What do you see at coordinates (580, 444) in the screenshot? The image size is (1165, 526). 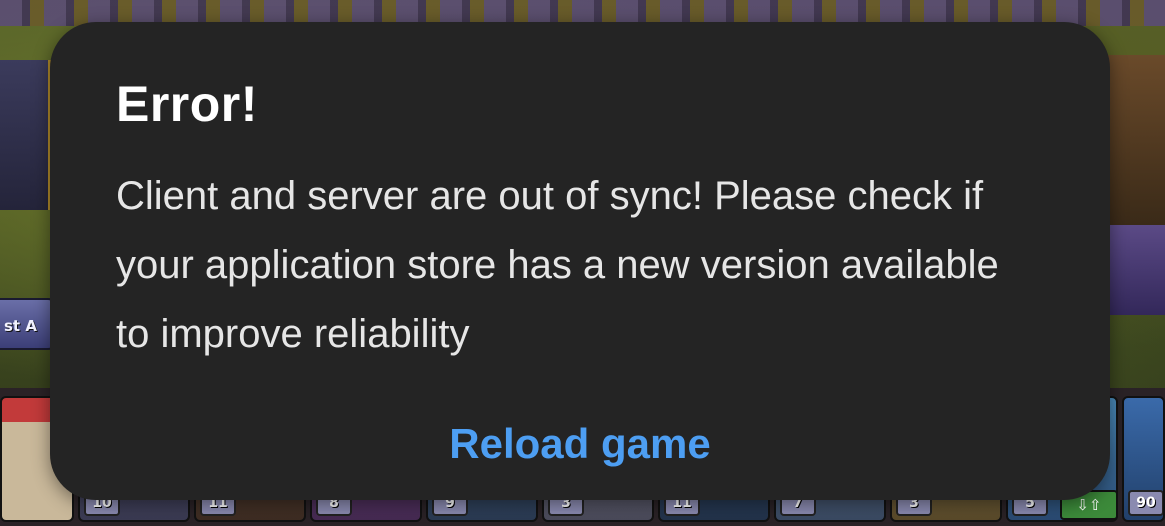 I see `reload-game-button: Reload game` at bounding box center [580, 444].